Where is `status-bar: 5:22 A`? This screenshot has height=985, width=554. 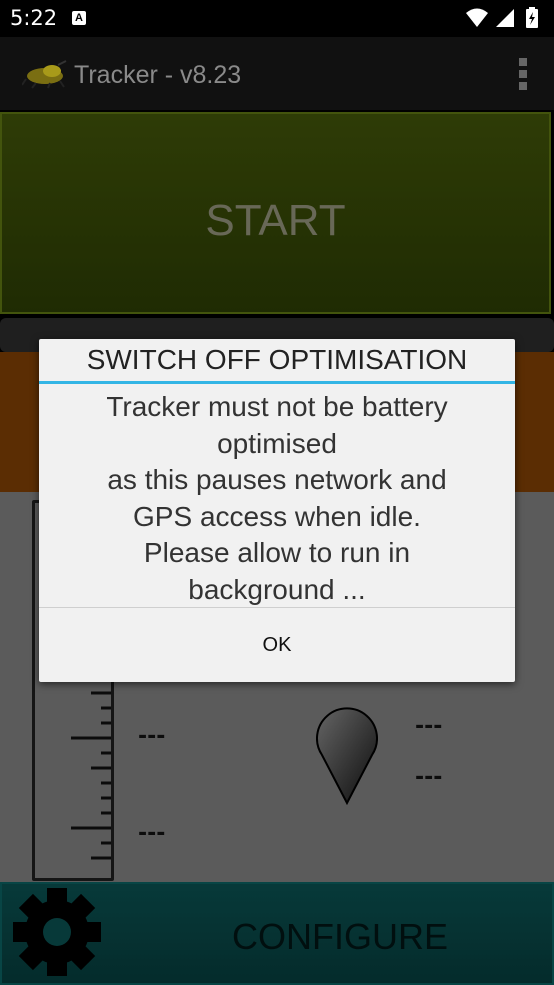 status-bar: 5:22 A is located at coordinates (277, 18).